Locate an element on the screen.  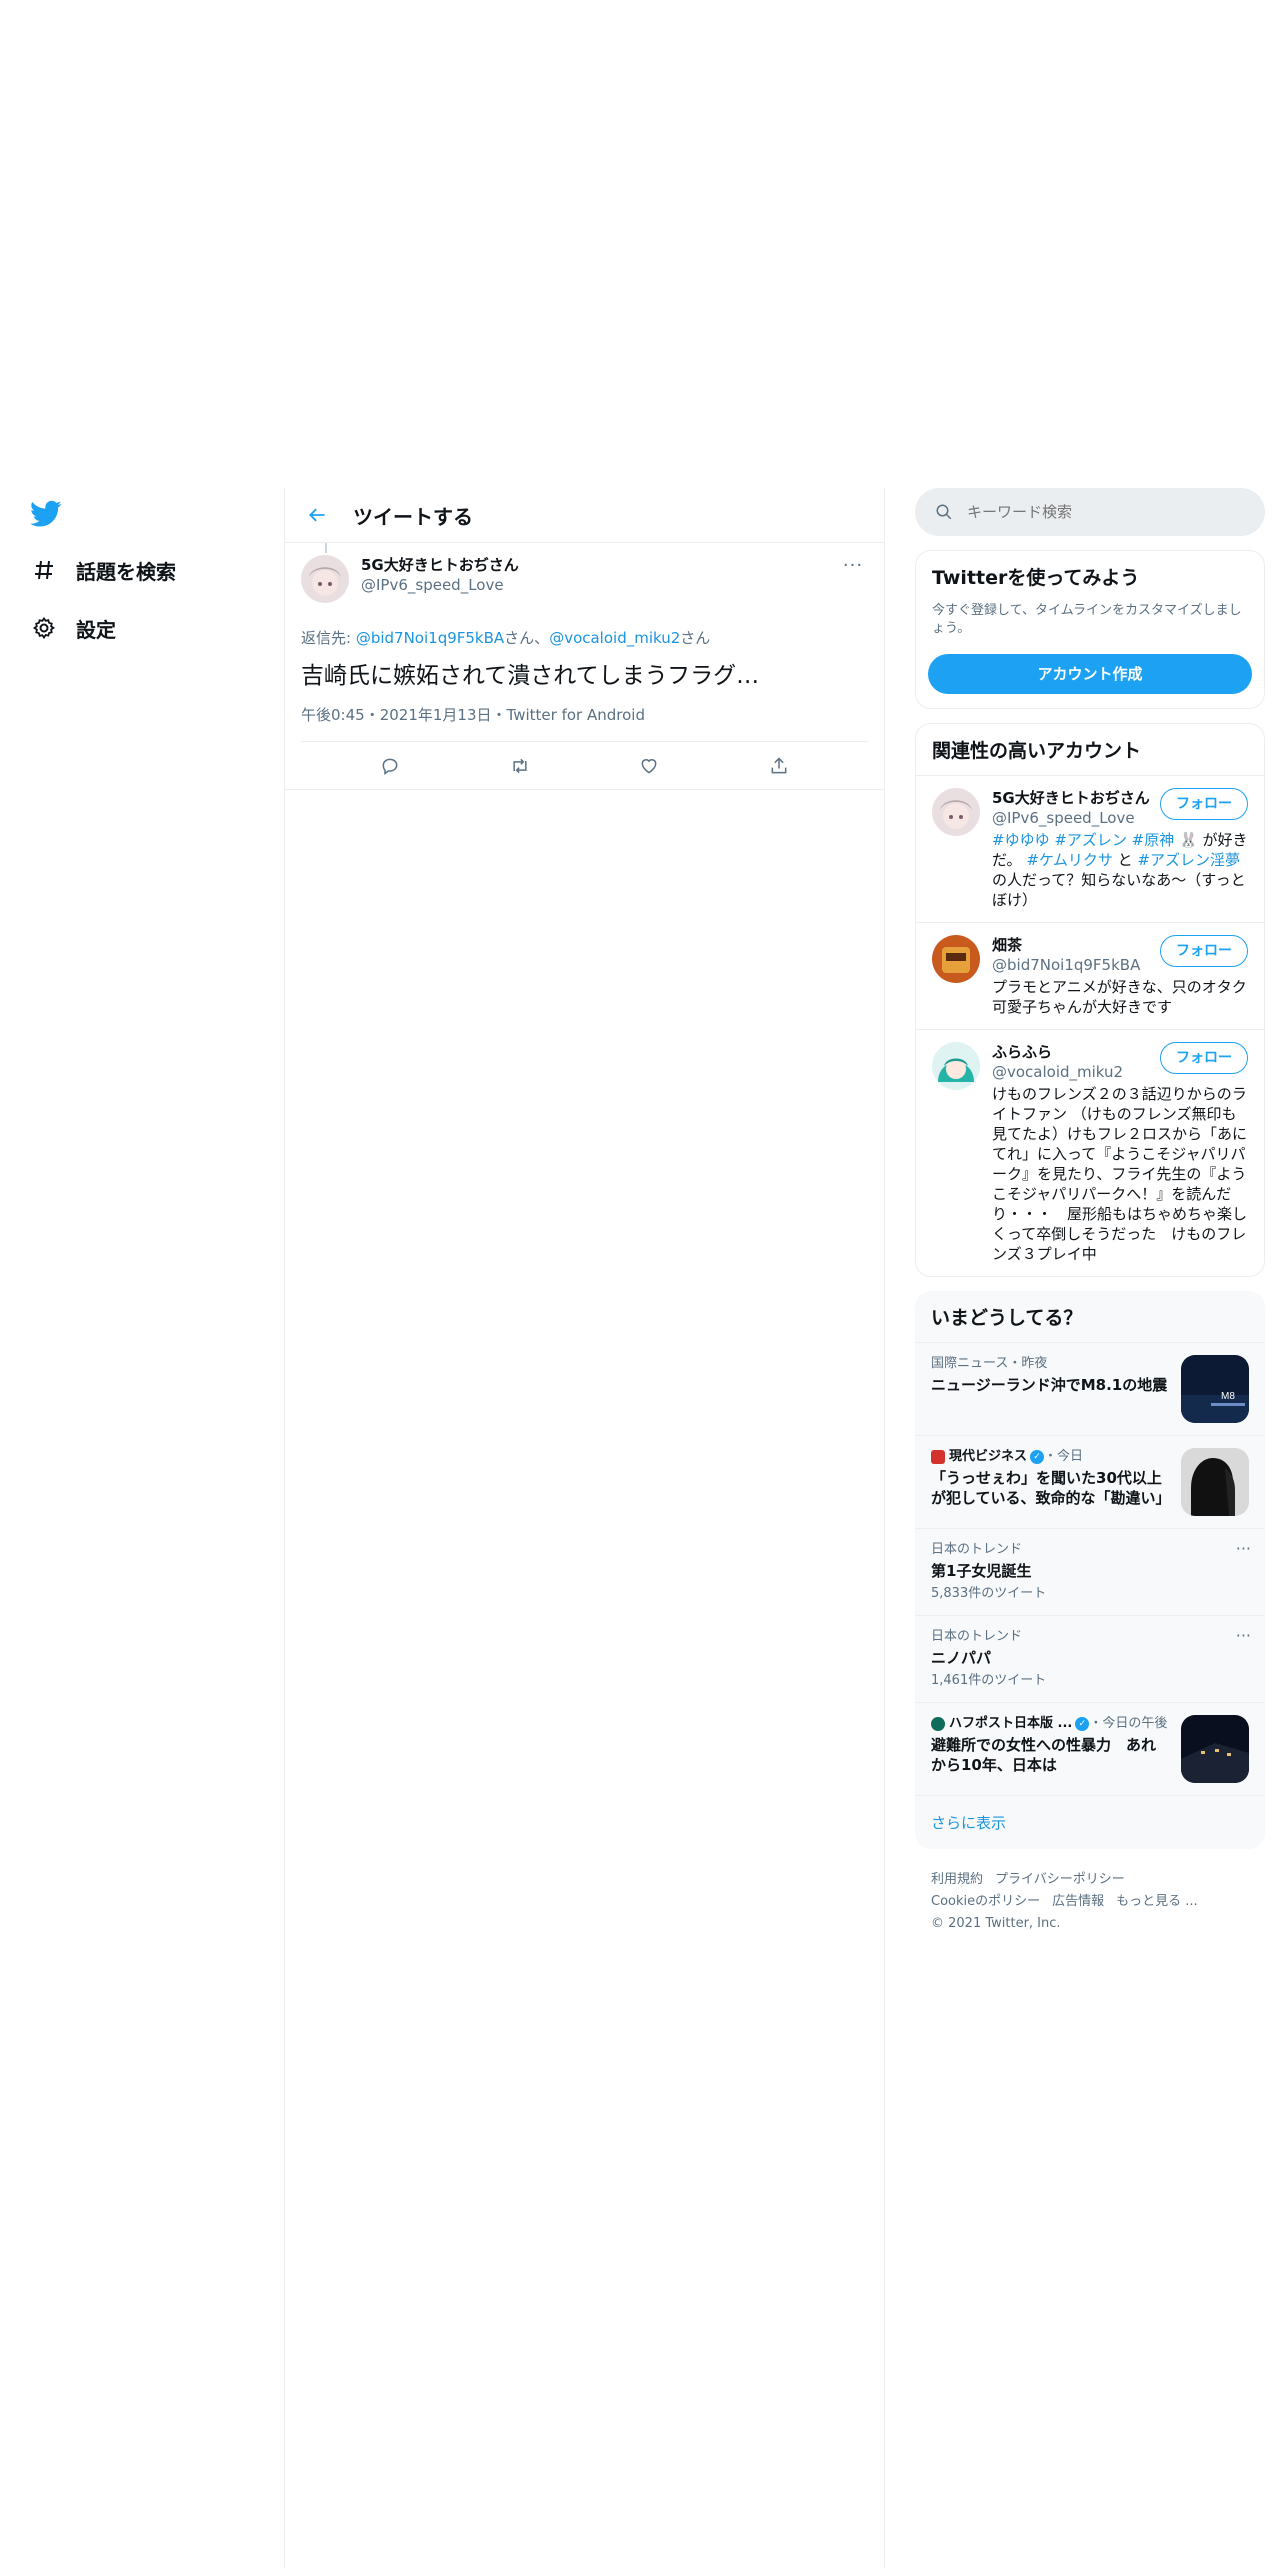
retweet-icon is located at coordinates (520, 765).